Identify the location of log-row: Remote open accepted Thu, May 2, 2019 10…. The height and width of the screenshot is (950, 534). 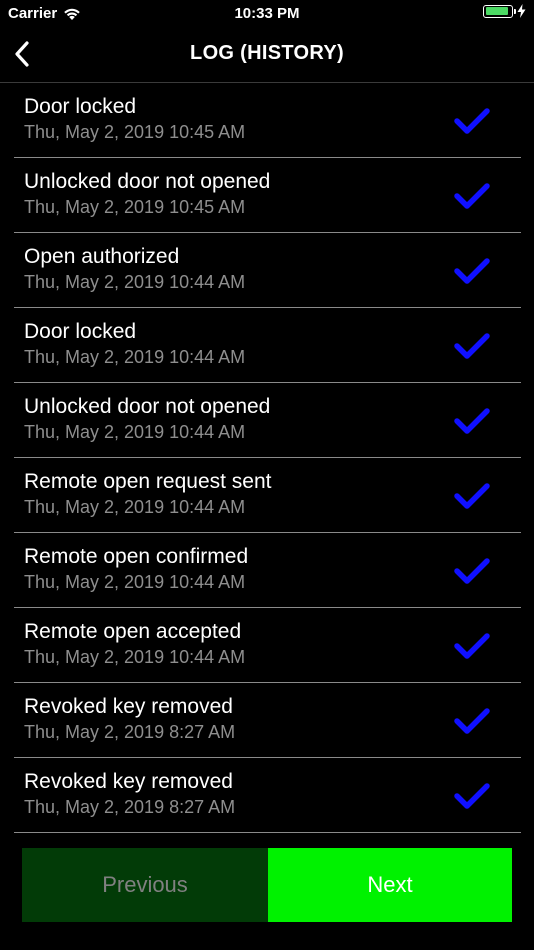
(267, 645).